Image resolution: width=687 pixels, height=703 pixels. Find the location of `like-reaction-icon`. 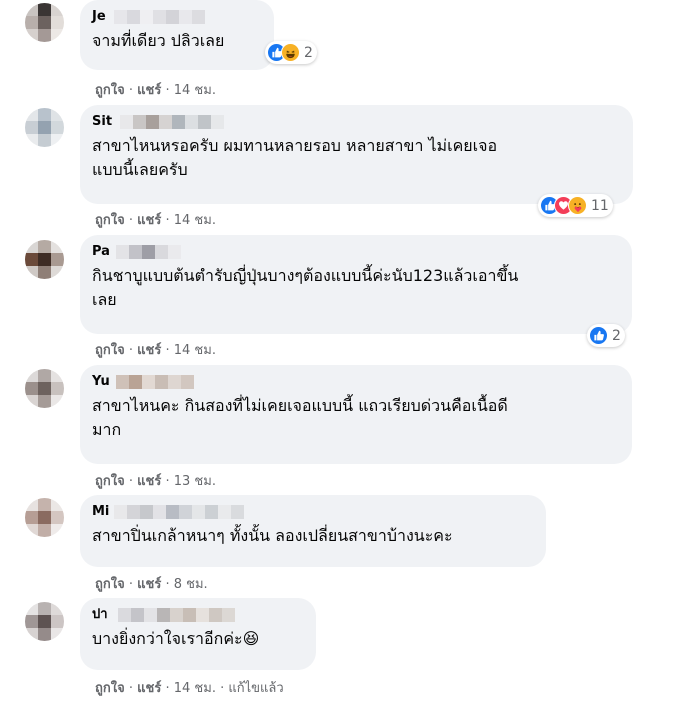

like-reaction-icon is located at coordinates (598, 335).